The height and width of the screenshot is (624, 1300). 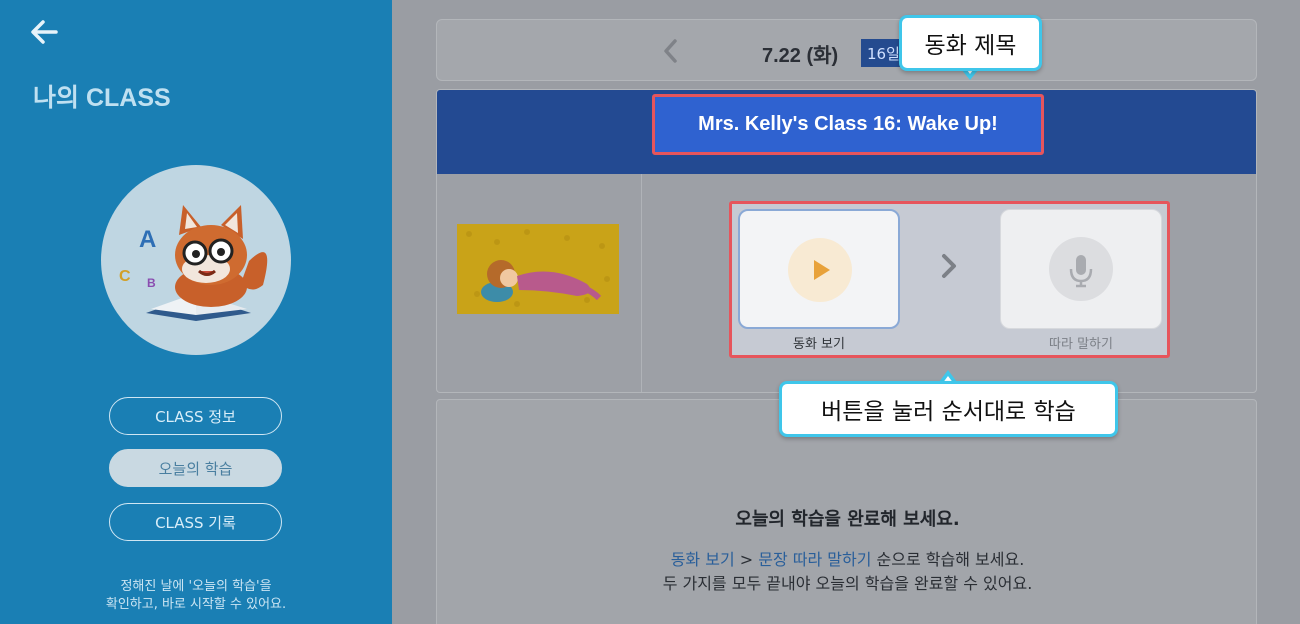 What do you see at coordinates (196, 260) in the screenshot?
I see `fox-mascot-icon: A C B` at bounding box center [196, 260].